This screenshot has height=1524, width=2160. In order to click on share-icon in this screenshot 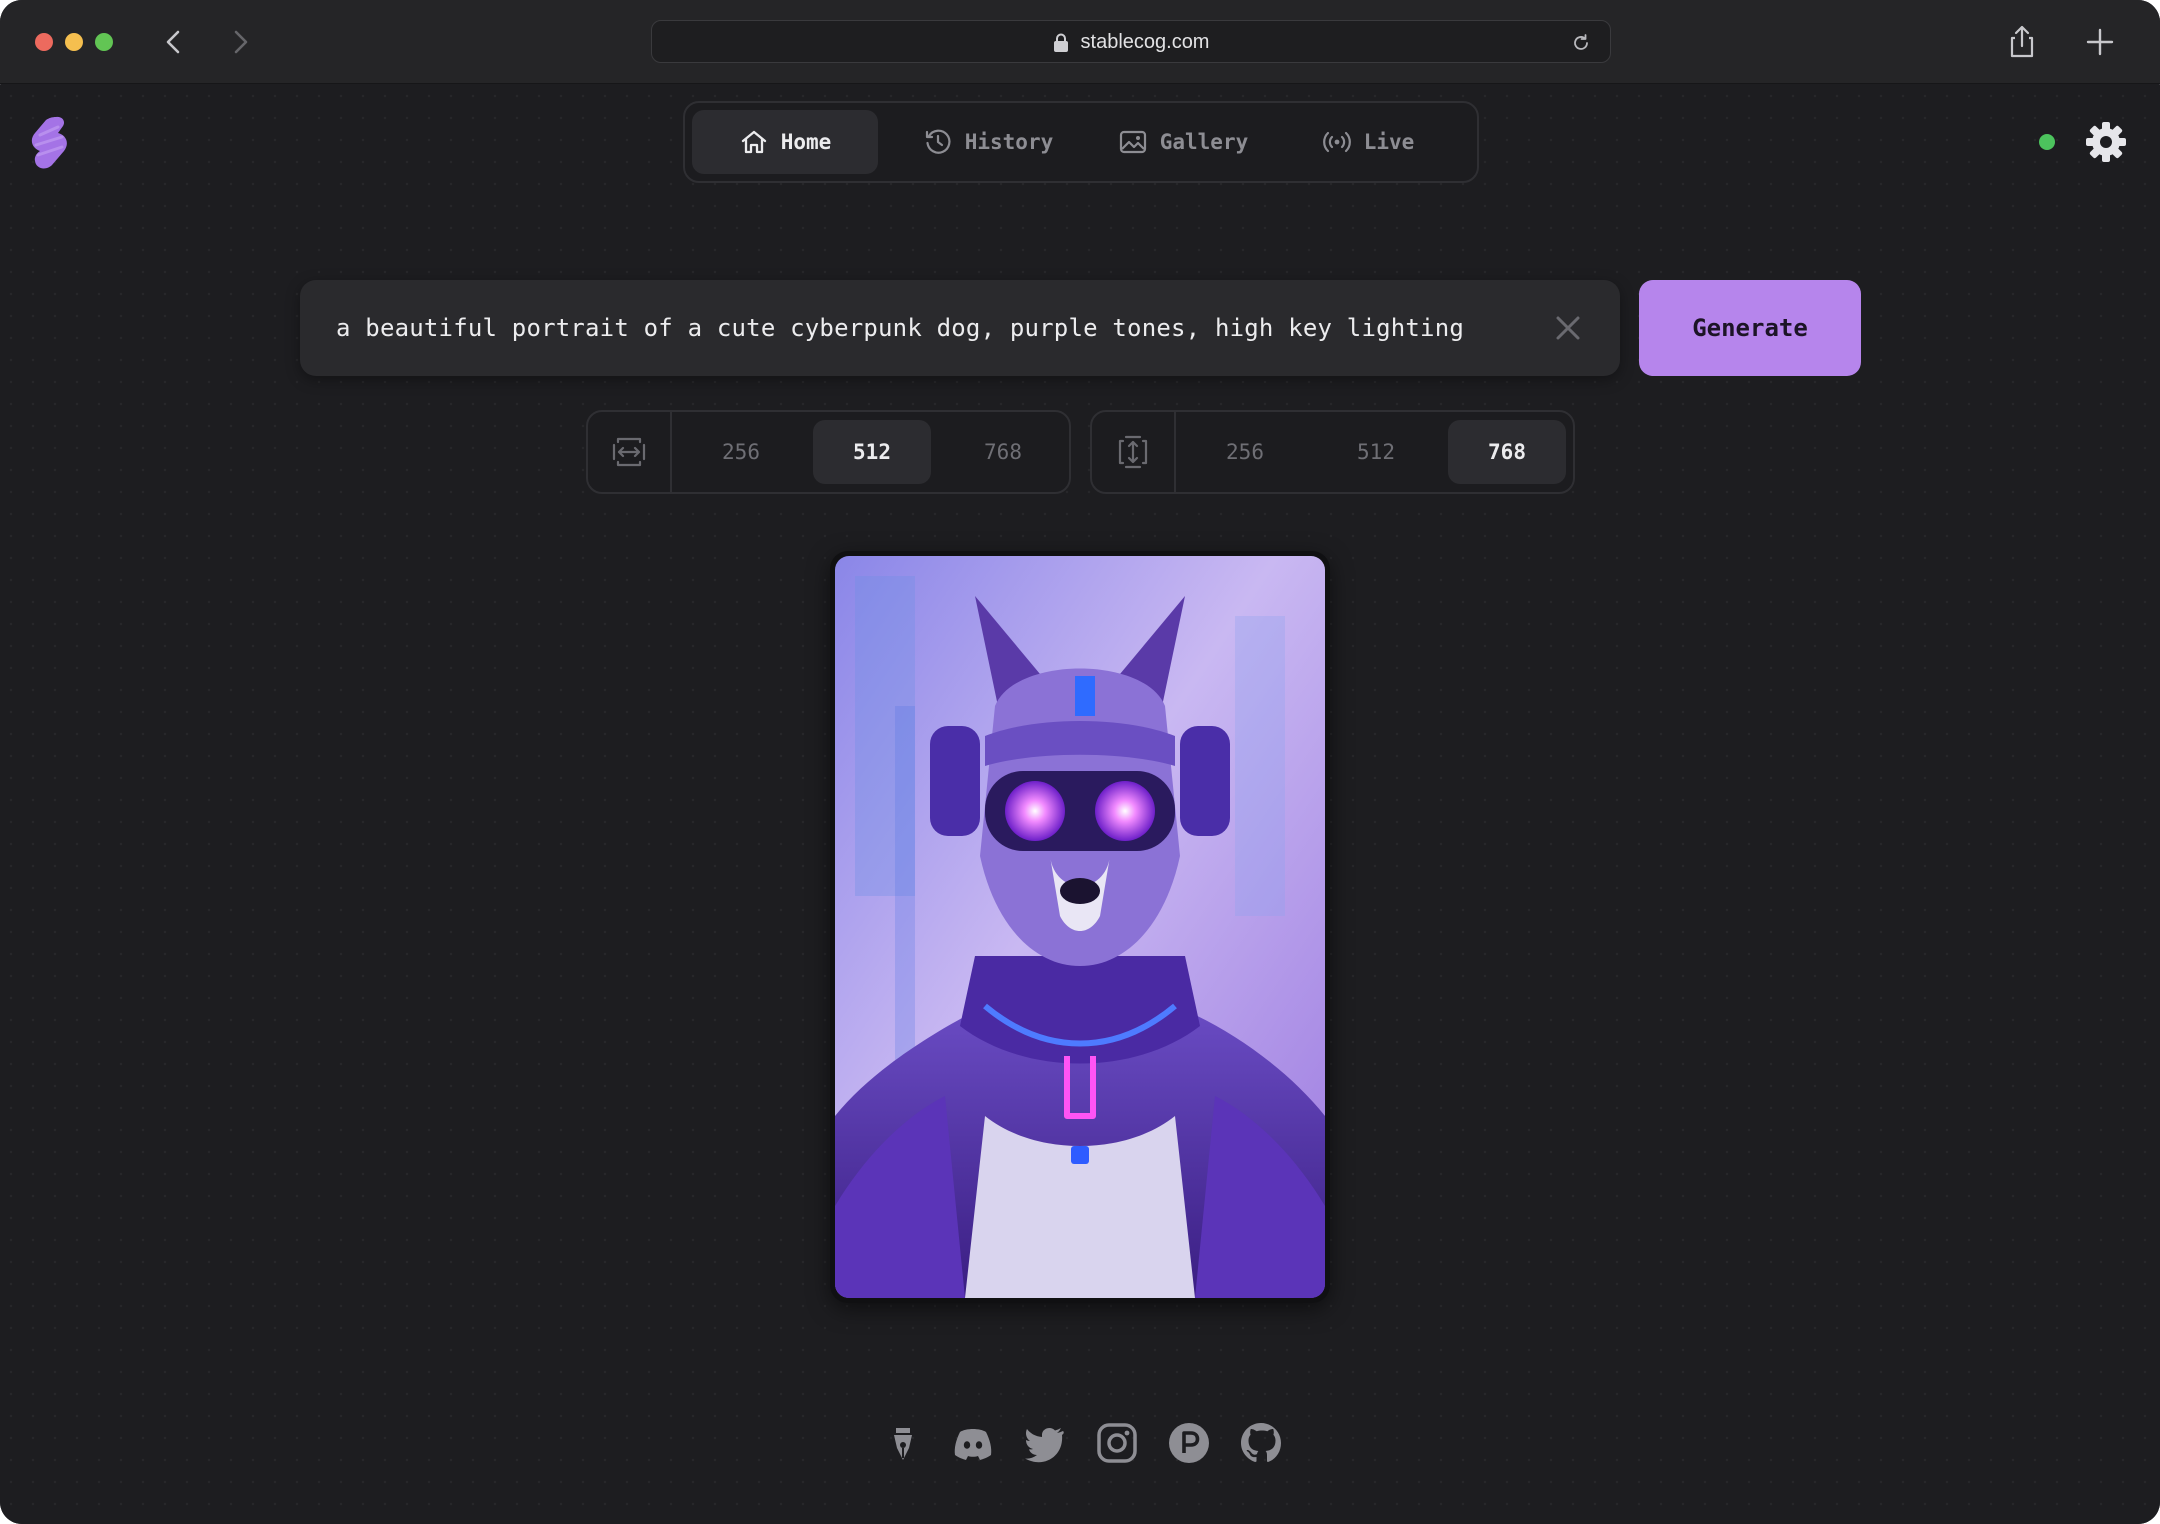, I will do `click(2022, 41)`.